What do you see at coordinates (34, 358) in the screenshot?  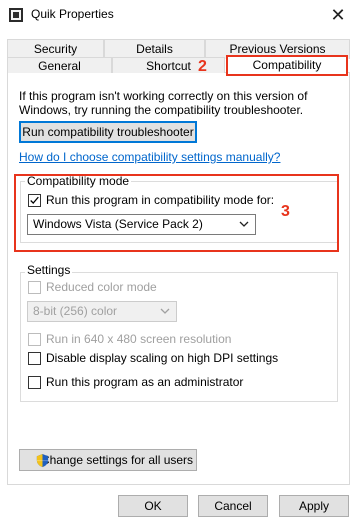 I see `disable-dpi-checkbox` at bounding box center [34, 358].